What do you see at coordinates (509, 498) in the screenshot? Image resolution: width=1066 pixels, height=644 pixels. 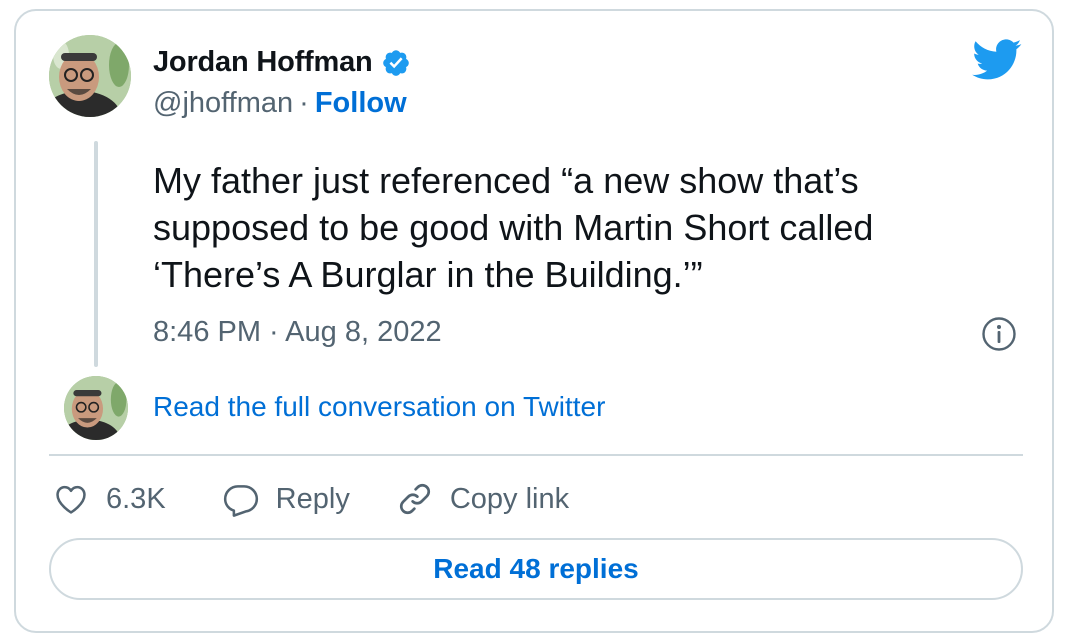 I see `copy-link-label: Copy link` at bounding box center [509, 498].